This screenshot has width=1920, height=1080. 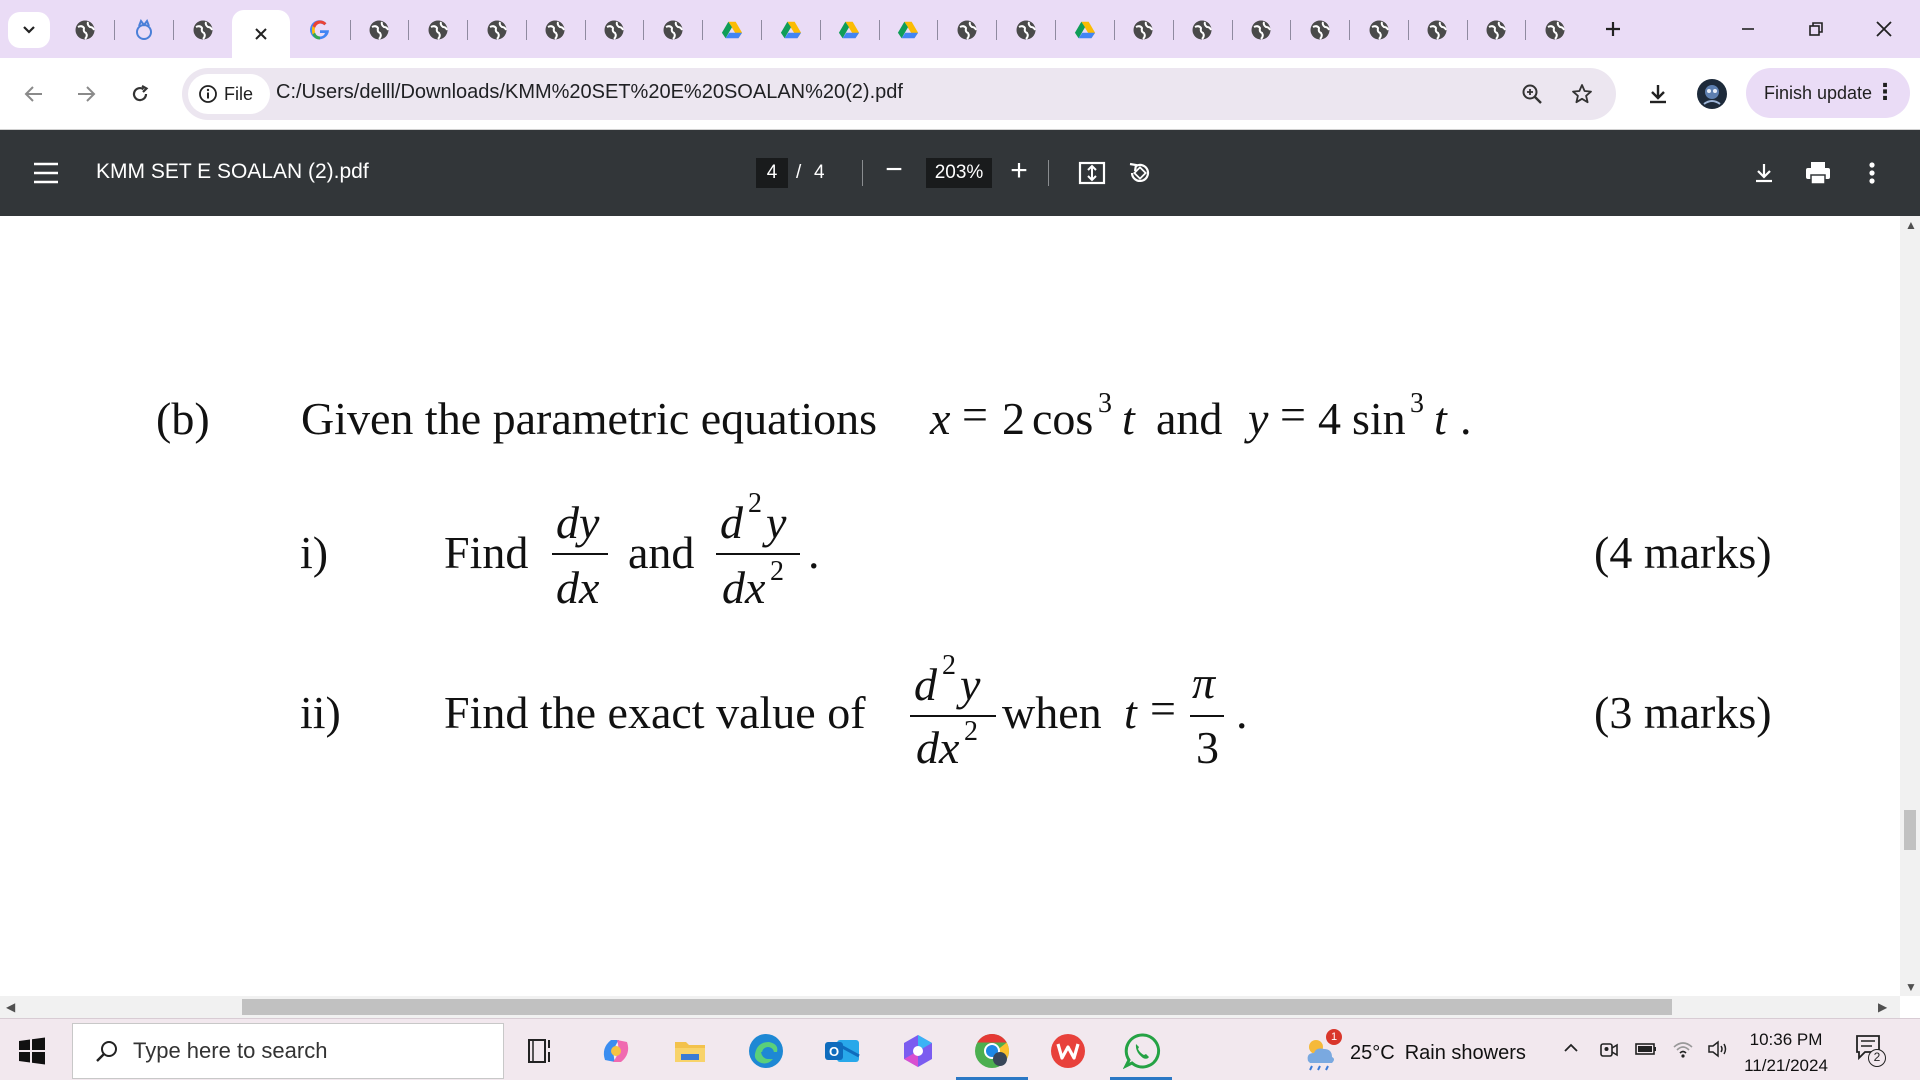 I want to click on scroll-left-icon: ◀, so click(x=10, y=1007).